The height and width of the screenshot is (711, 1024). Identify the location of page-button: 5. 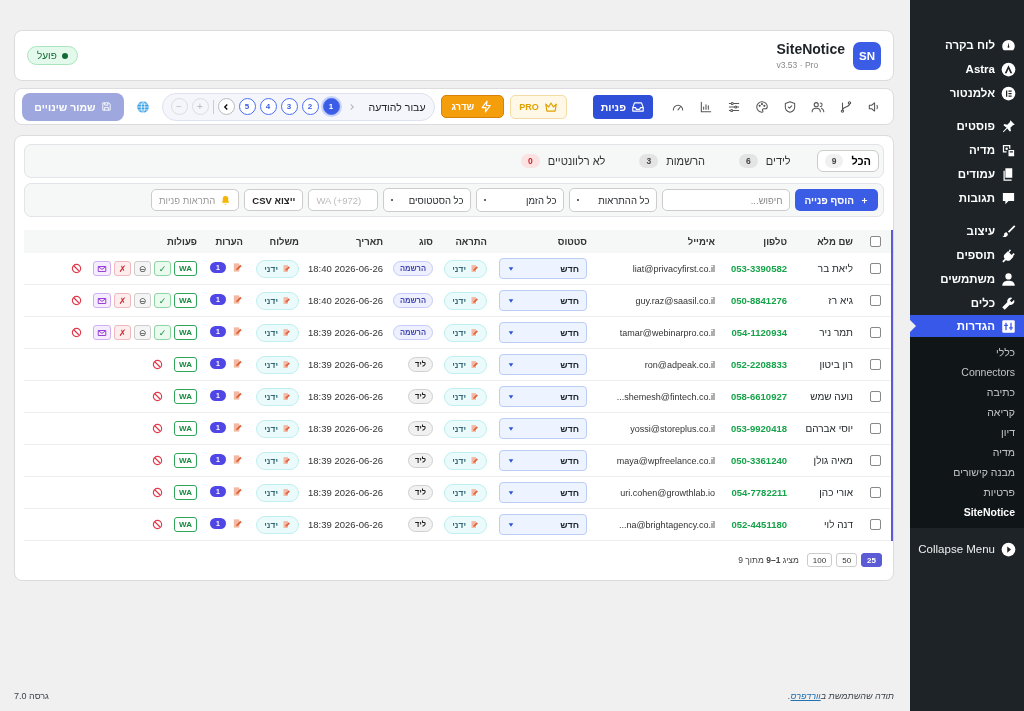
(247, 106).